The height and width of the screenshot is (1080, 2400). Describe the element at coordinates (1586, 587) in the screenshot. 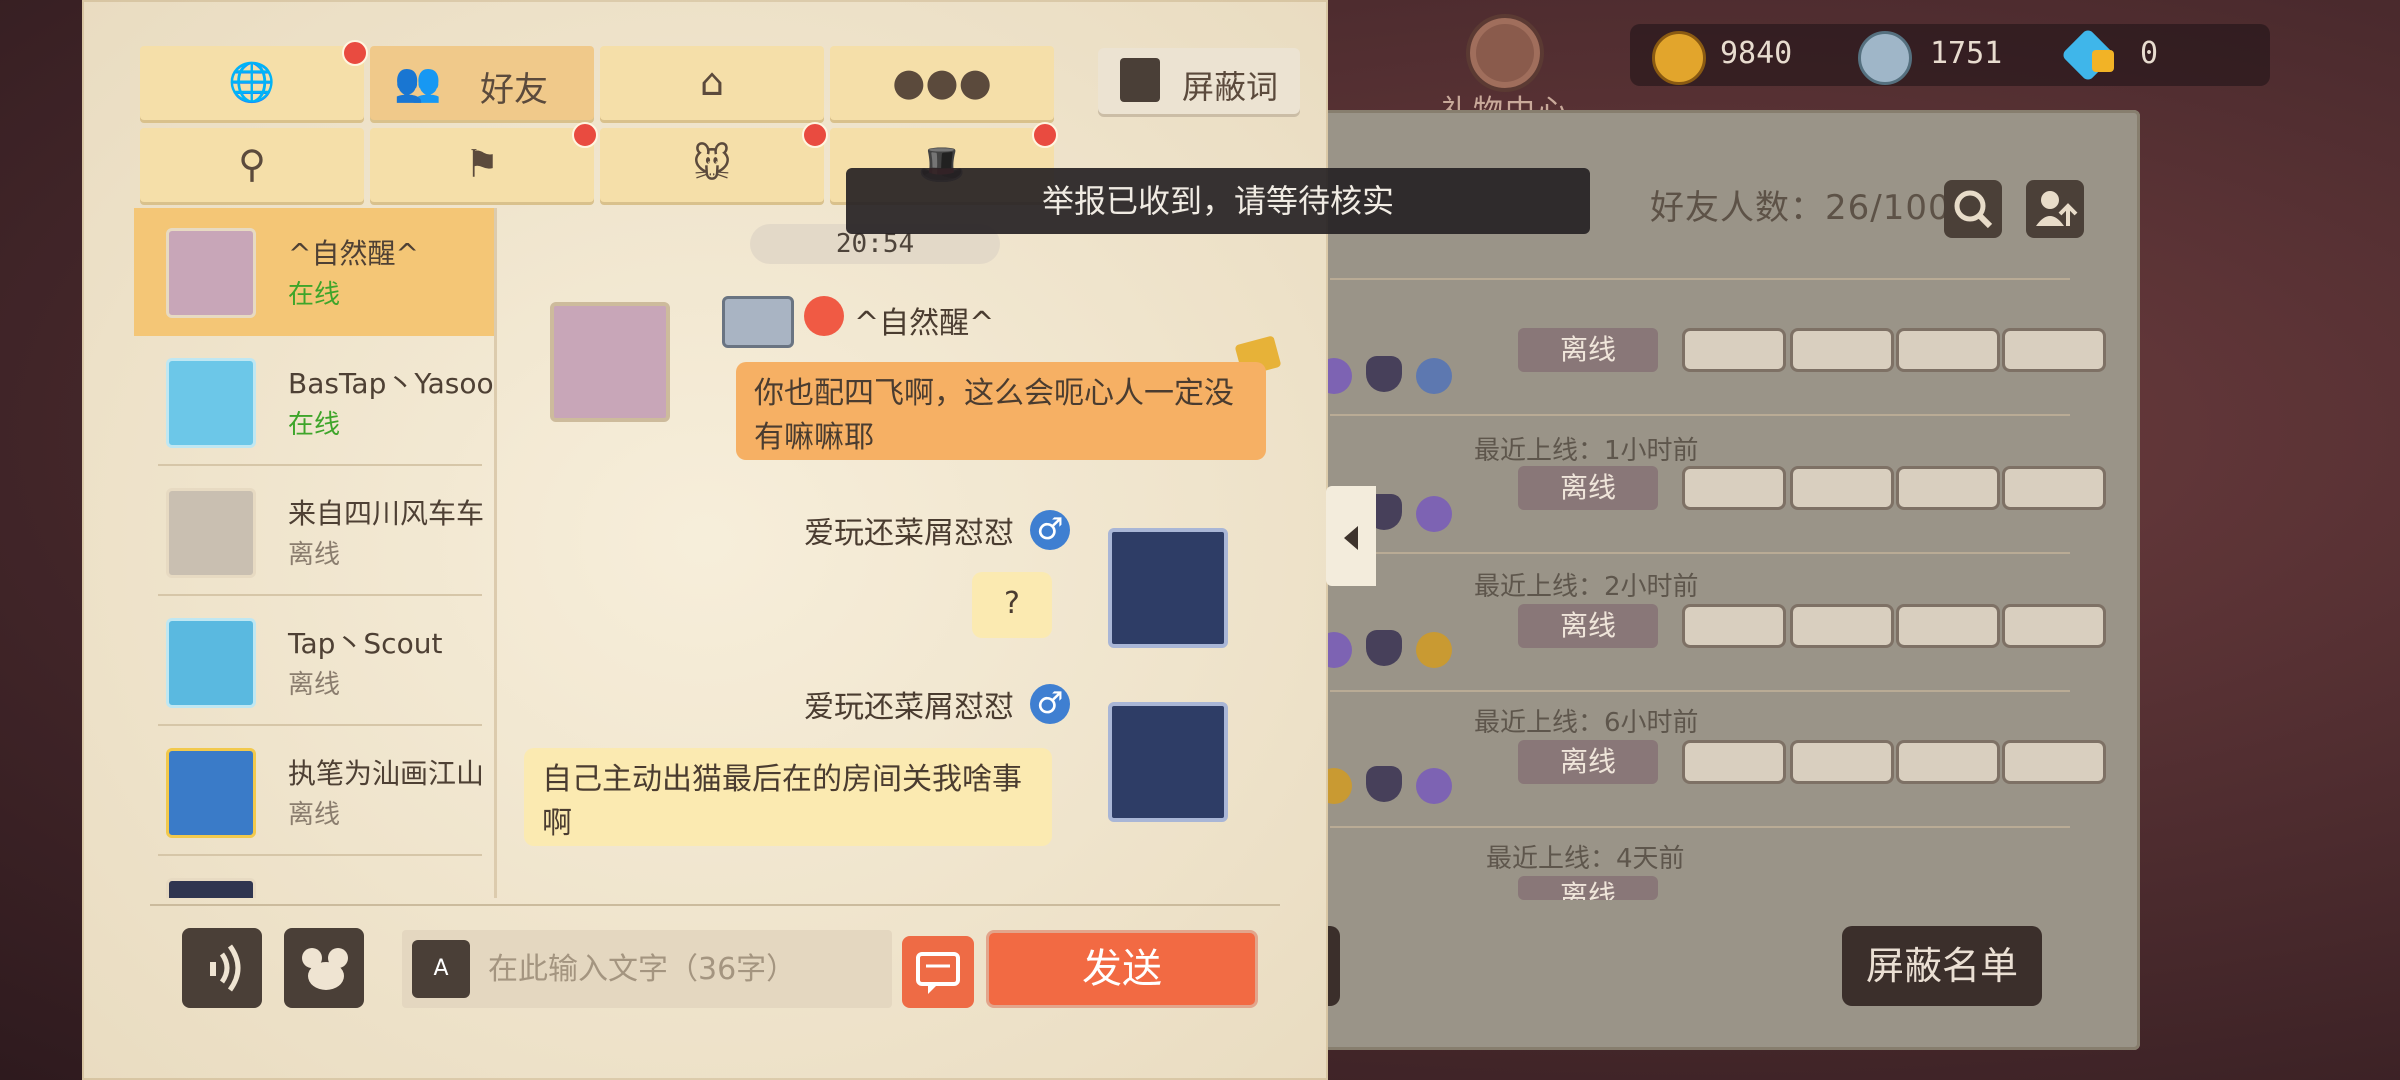

I see `last-online-text: 最近上线：2小时前` at that location.